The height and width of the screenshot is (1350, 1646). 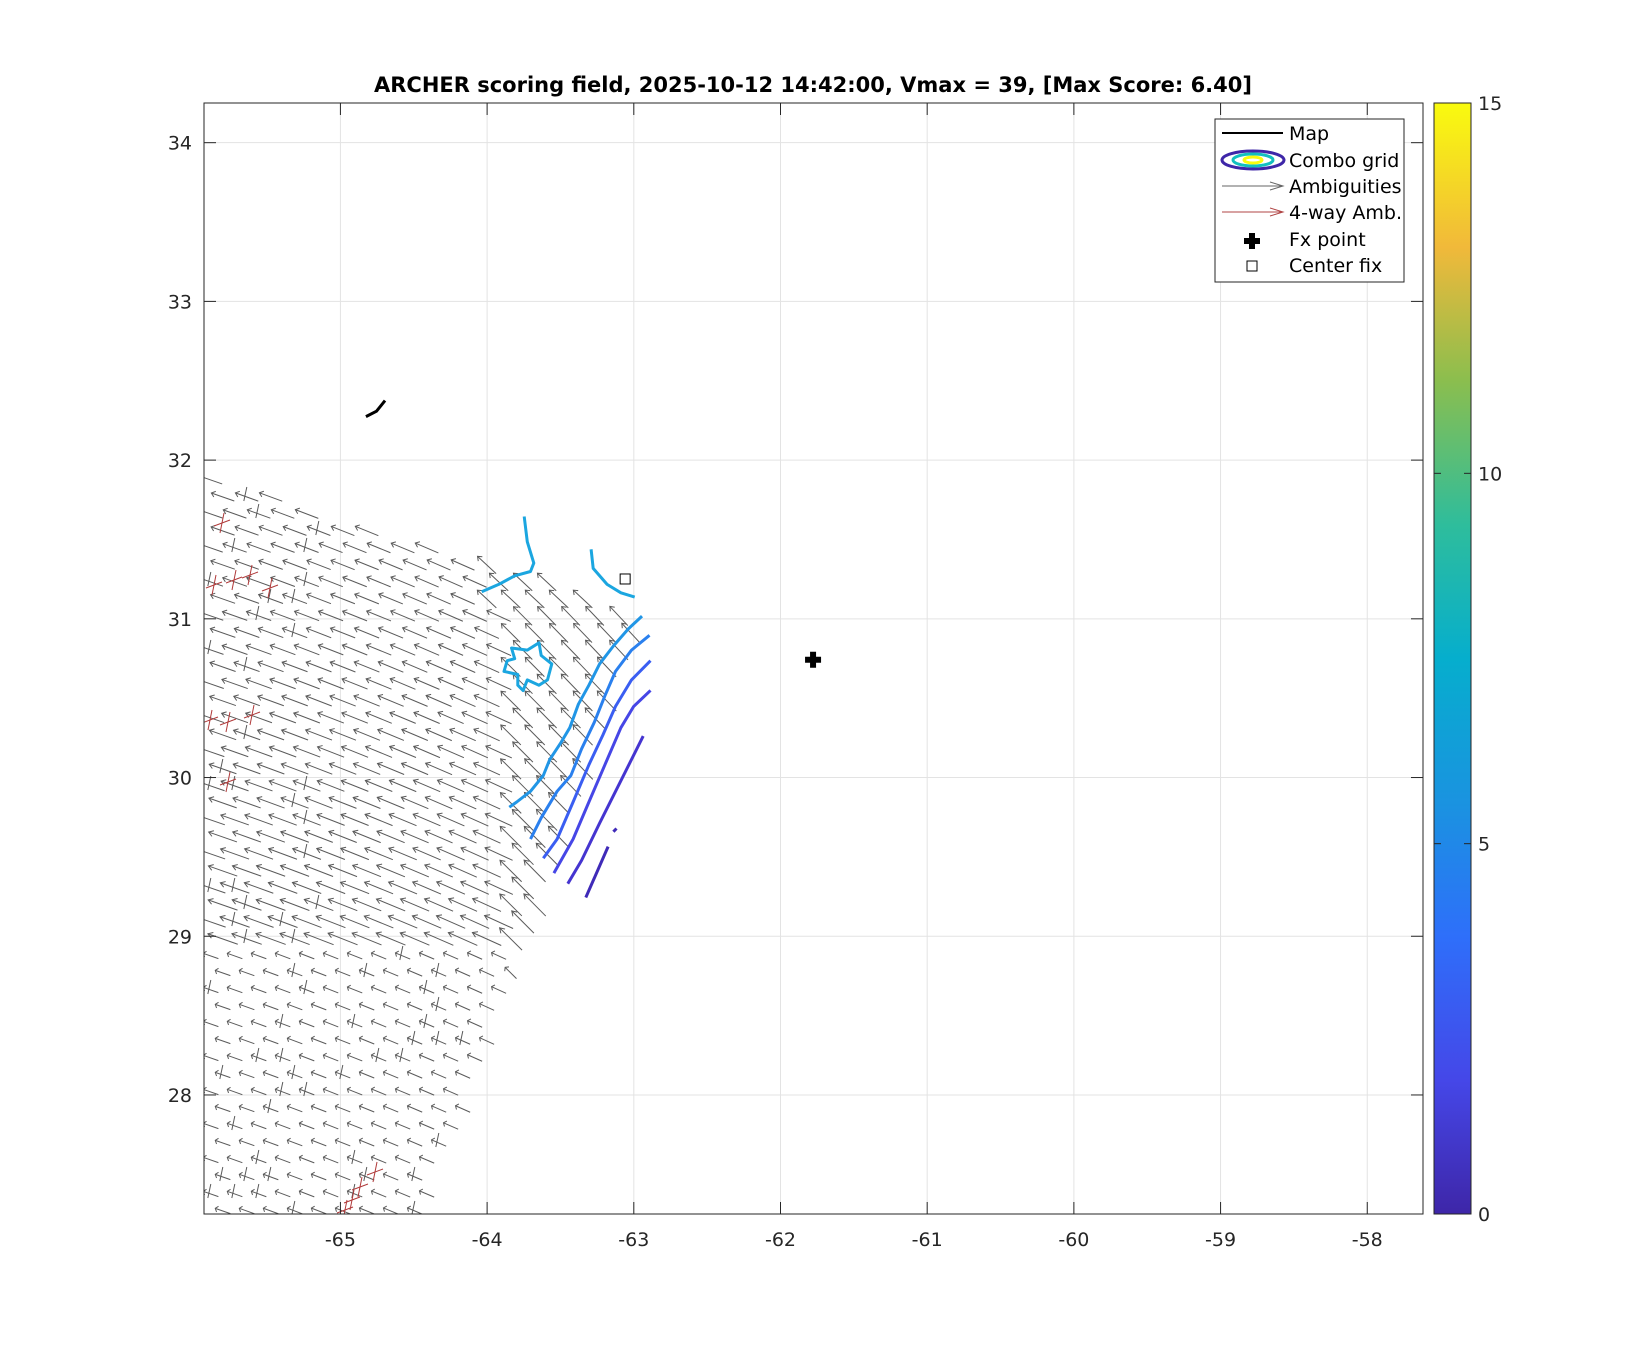 What do you see at coordinates (180, 144) in the screenshot?
I see `y-tick-label: 34` at bounding box center [180, 144].